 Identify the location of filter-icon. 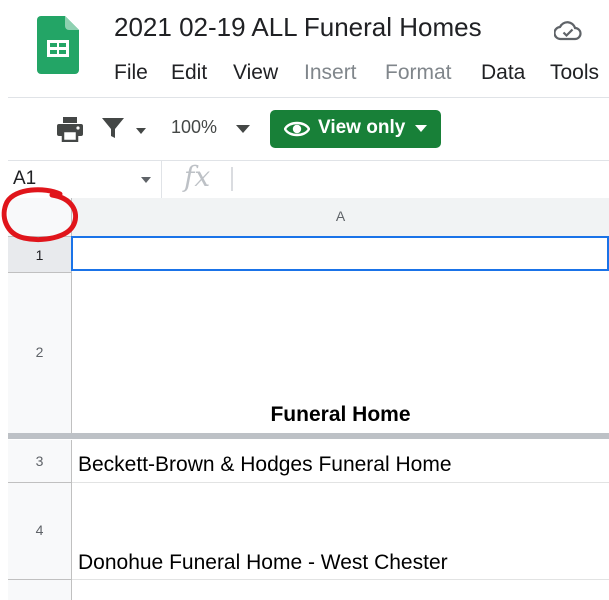
(113, 128).